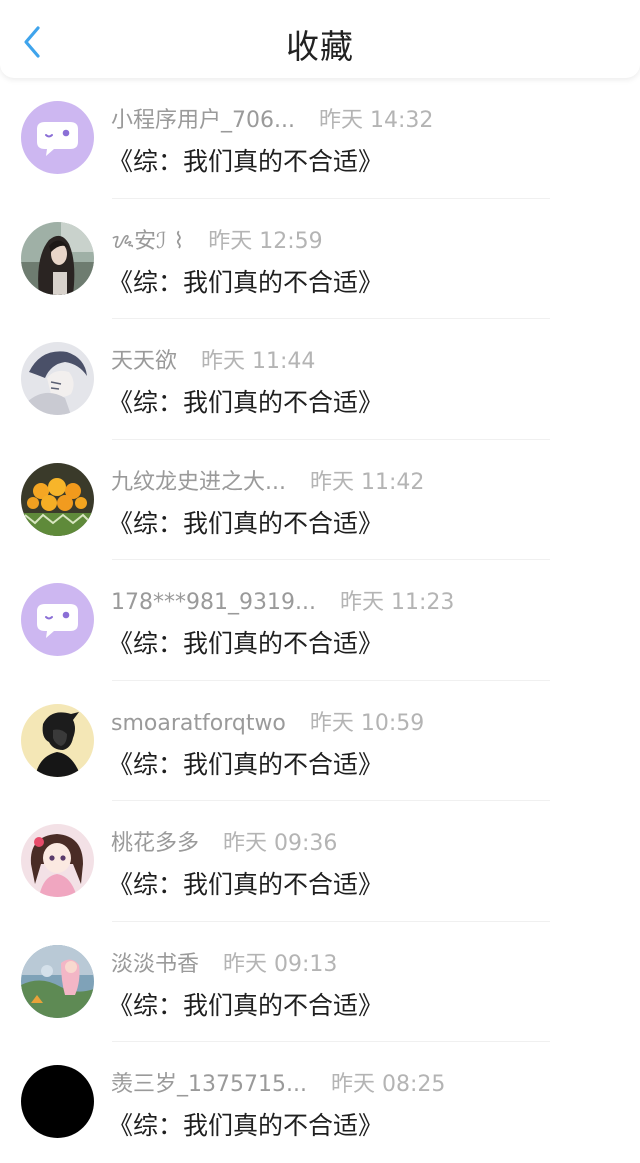 This screenshot has width=640, height=1163. What do you see at coordinates (367, 482) in the screenshot?
I see `timestamp: 昨天 11:42` at bounding box center [367, 482].